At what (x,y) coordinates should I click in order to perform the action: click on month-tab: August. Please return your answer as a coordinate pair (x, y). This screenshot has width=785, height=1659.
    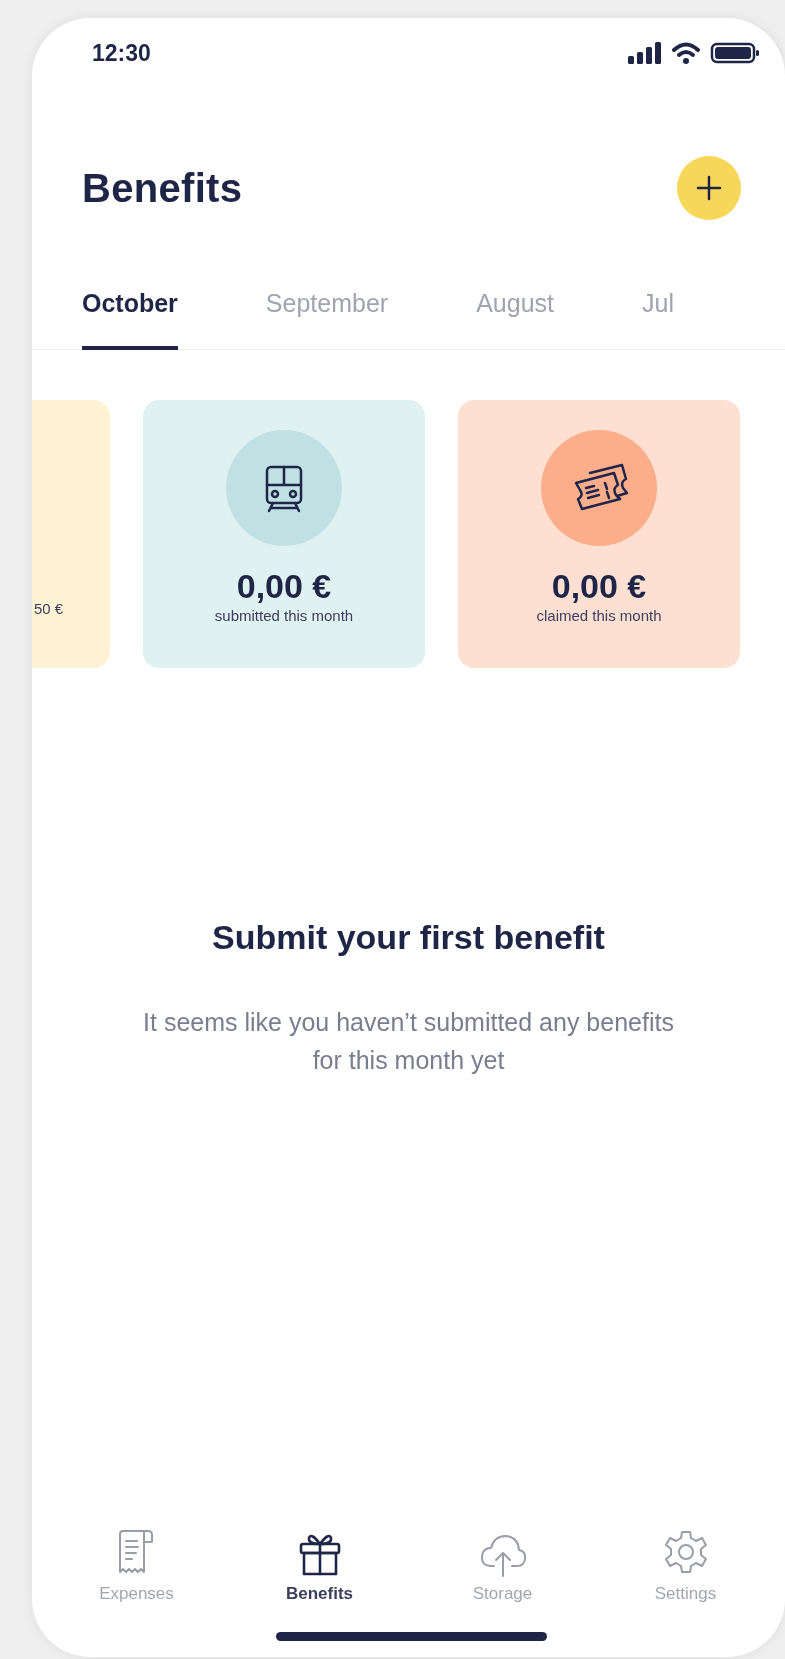
    Looking at the image, I should click on (515, 310).